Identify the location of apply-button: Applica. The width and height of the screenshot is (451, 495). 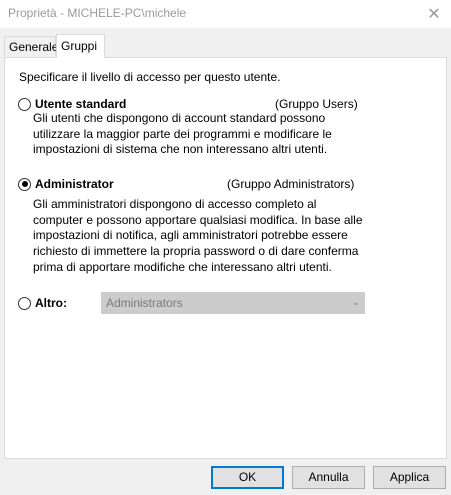
(409, 477).